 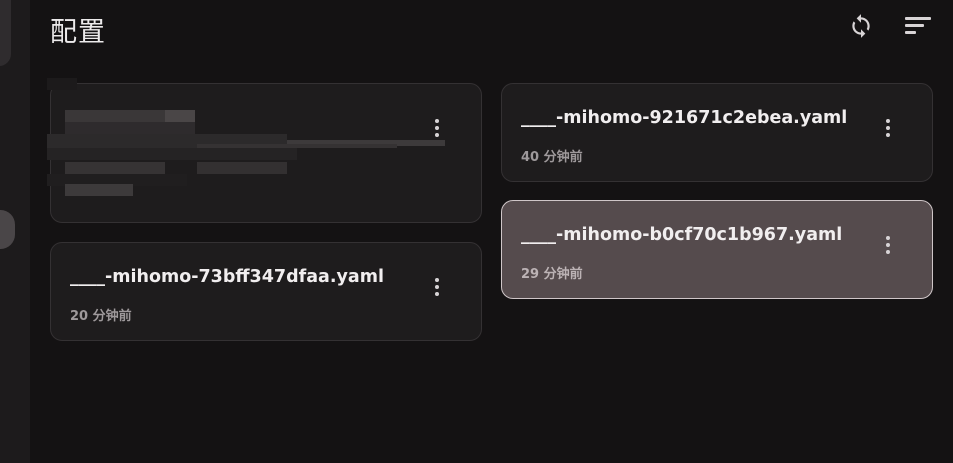 I want to click on nav-rail, so click(x=15, y=231).